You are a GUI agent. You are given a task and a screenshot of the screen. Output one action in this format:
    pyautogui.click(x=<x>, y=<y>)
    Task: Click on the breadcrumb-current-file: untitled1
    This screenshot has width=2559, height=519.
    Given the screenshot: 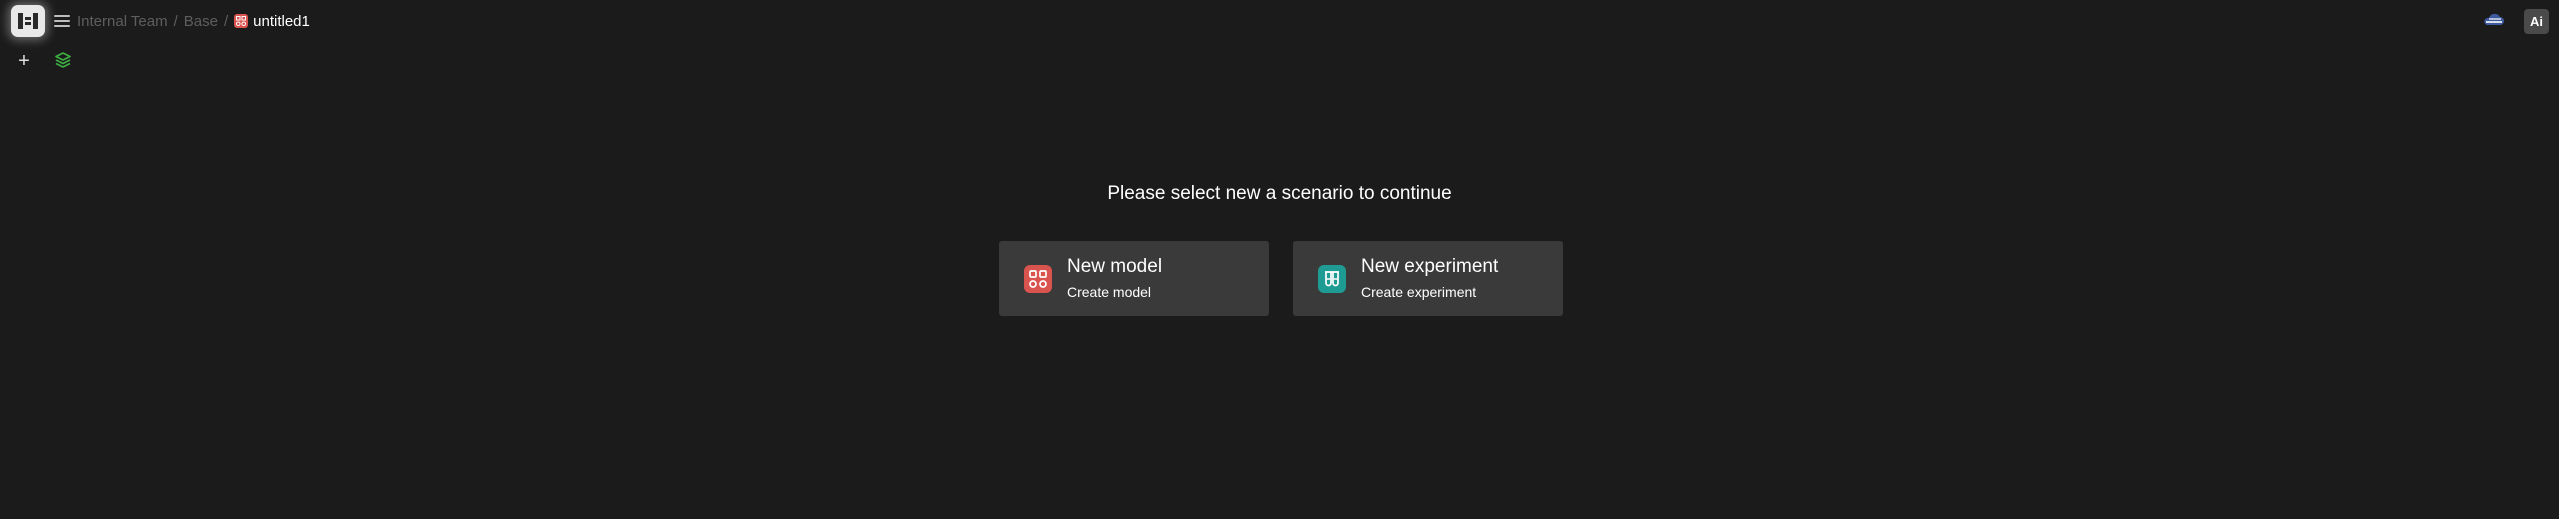 What is the action you would take?
    pyautogui.click(x=281, y=21)
    